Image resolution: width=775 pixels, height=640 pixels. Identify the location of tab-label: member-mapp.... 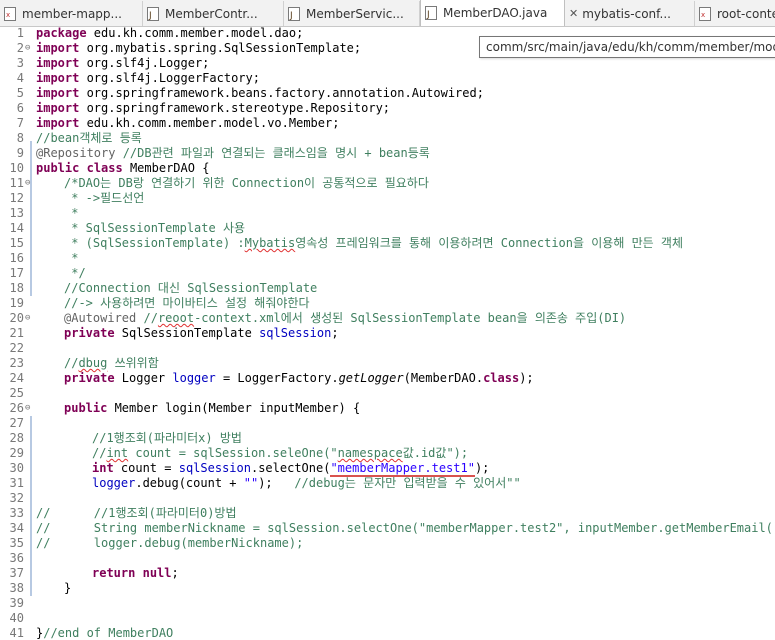
(72, 13).